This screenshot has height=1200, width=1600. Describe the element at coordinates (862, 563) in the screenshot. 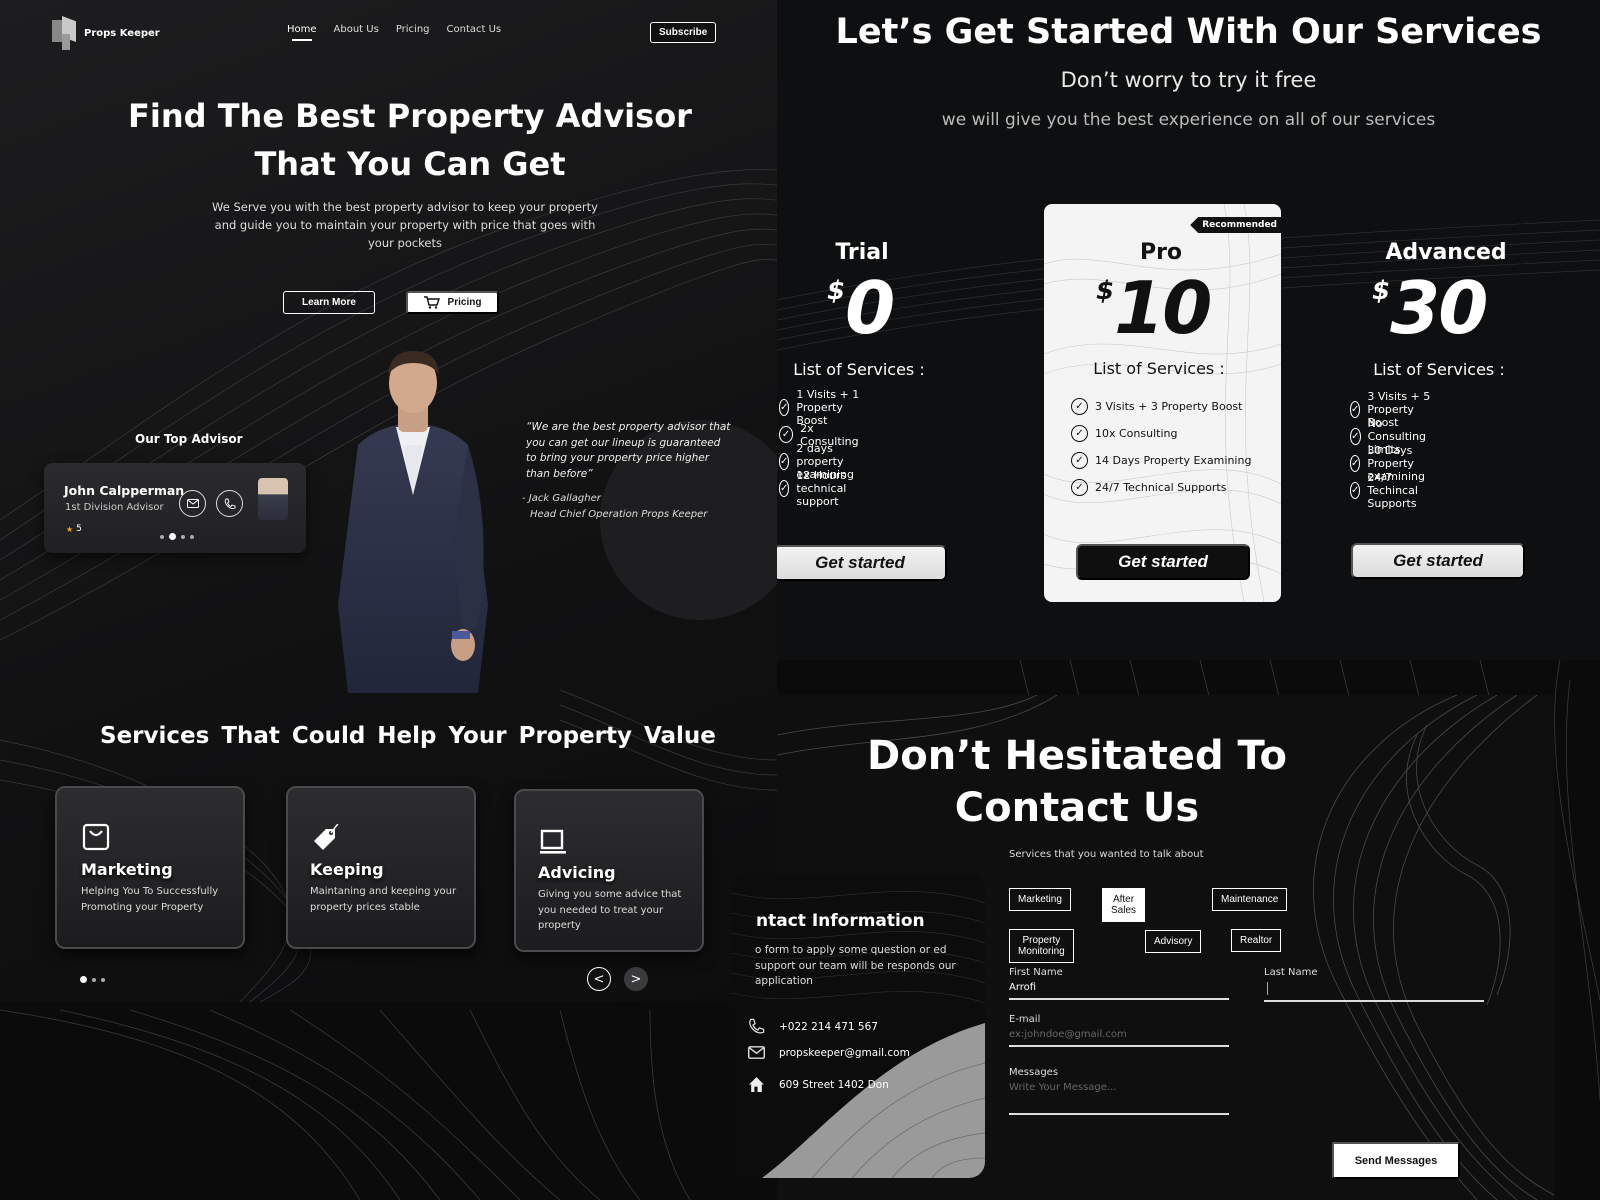

I see `trial-get-started-button: Get started` at that location.